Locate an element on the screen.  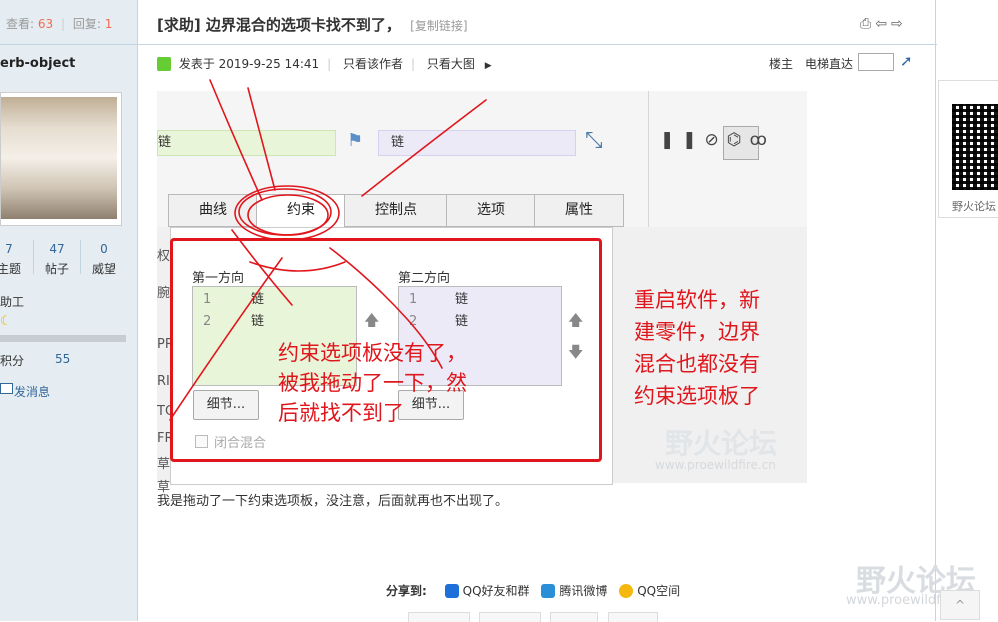
qr-code is located at coordinates (975, 147).